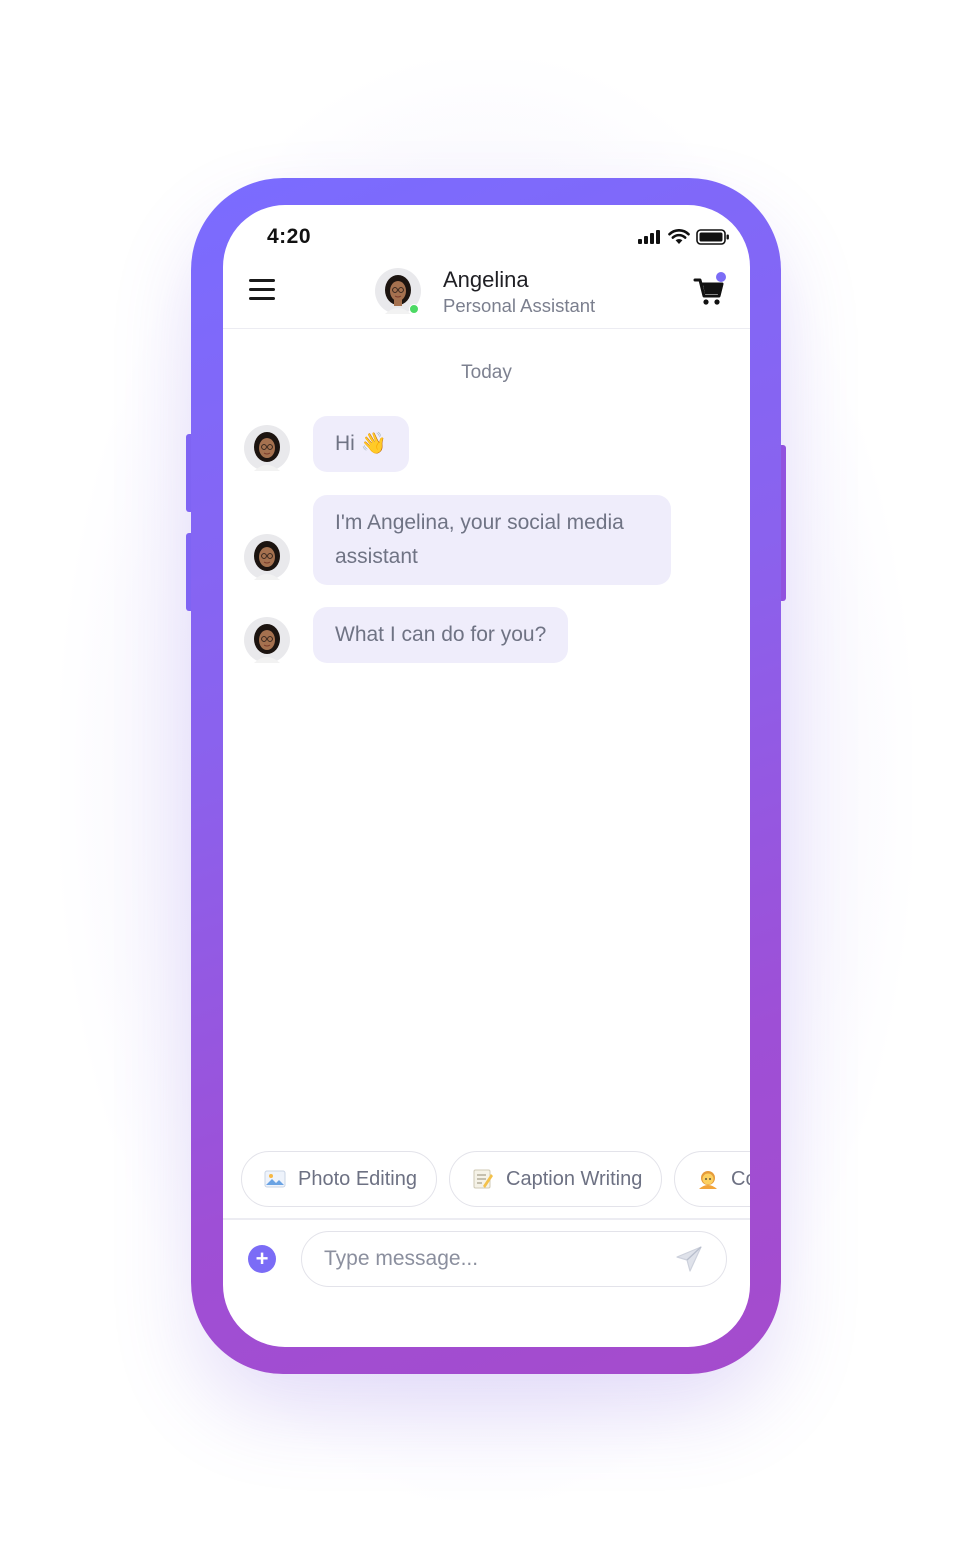 This screenshot has height=1568, width=972. I want to click on wifi-icon, so click(679, 236).